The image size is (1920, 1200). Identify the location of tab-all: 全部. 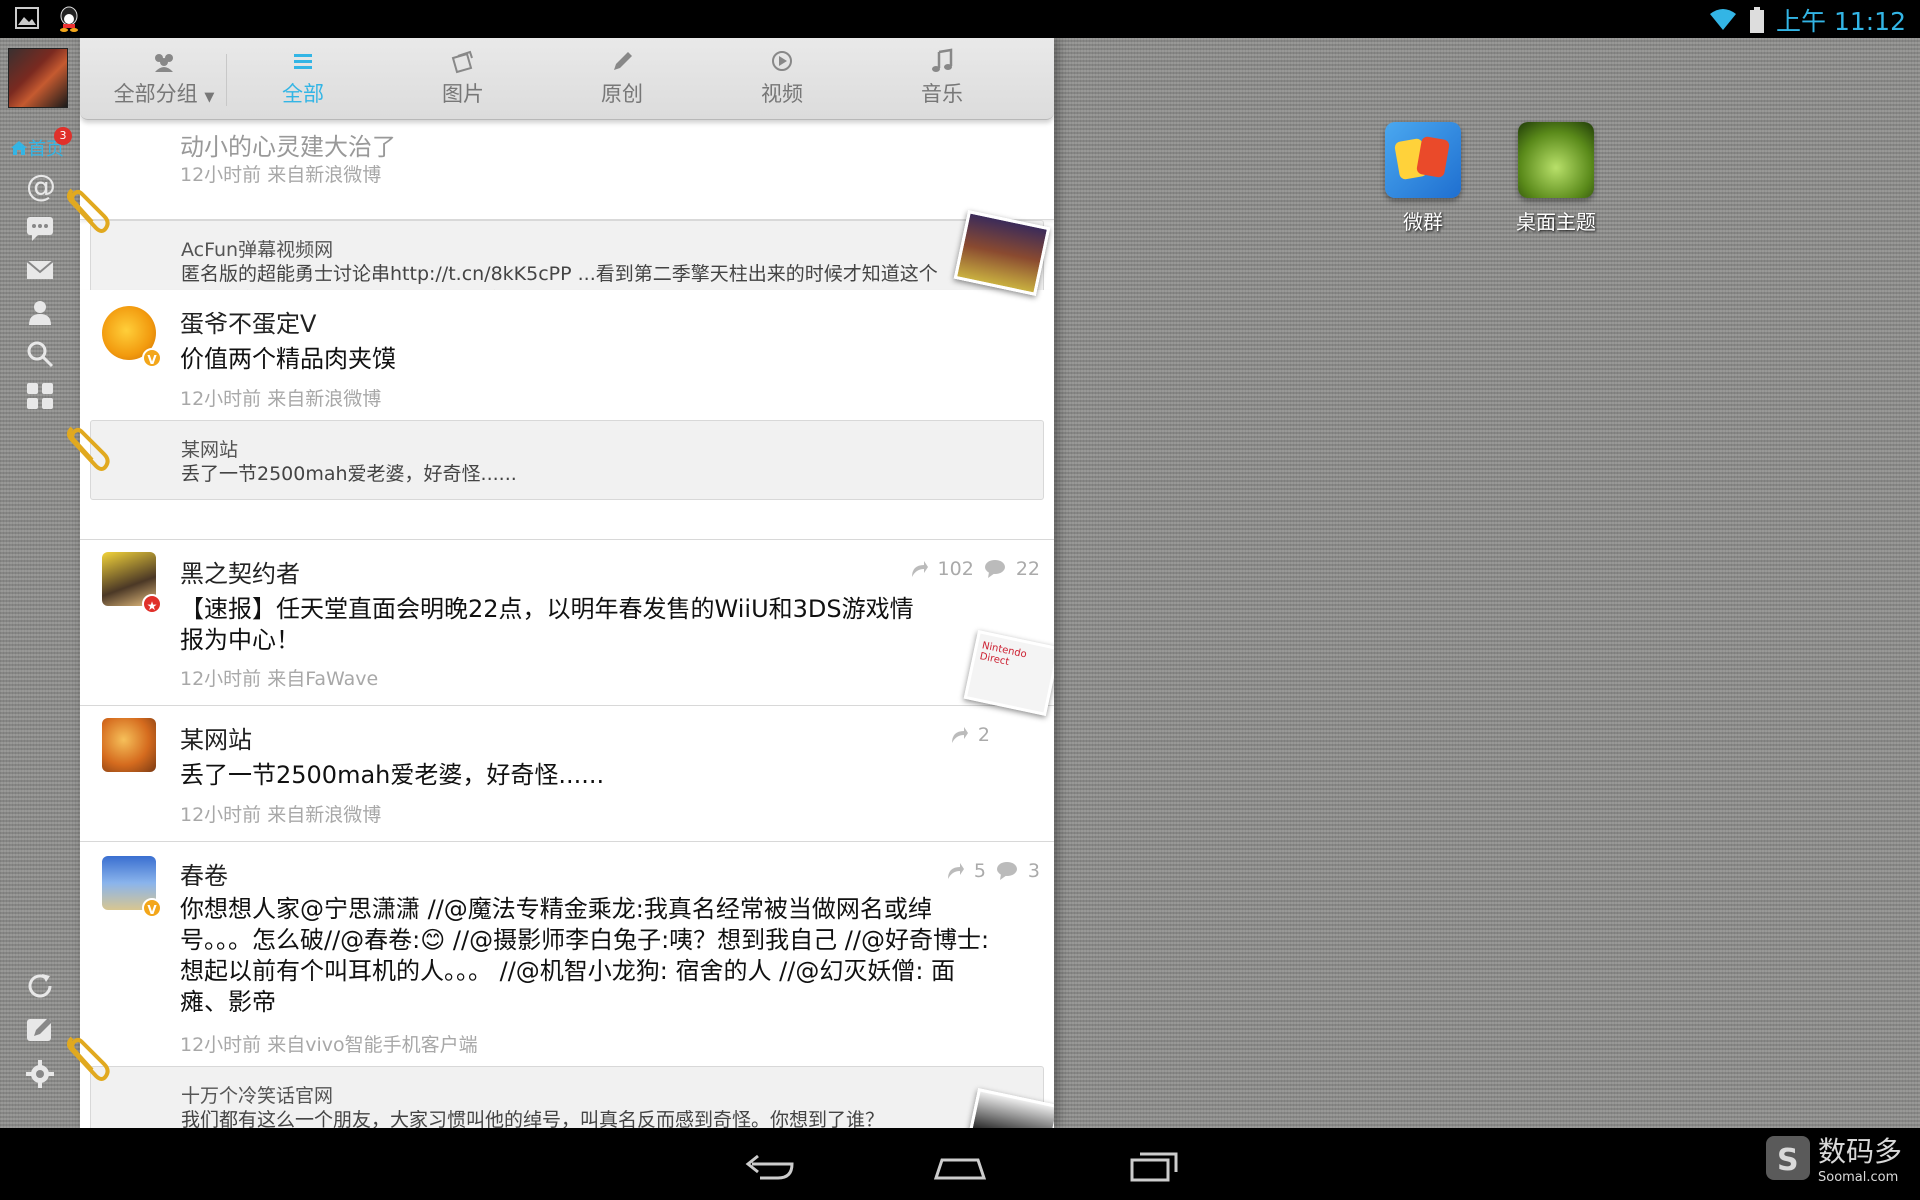
(303, 81).